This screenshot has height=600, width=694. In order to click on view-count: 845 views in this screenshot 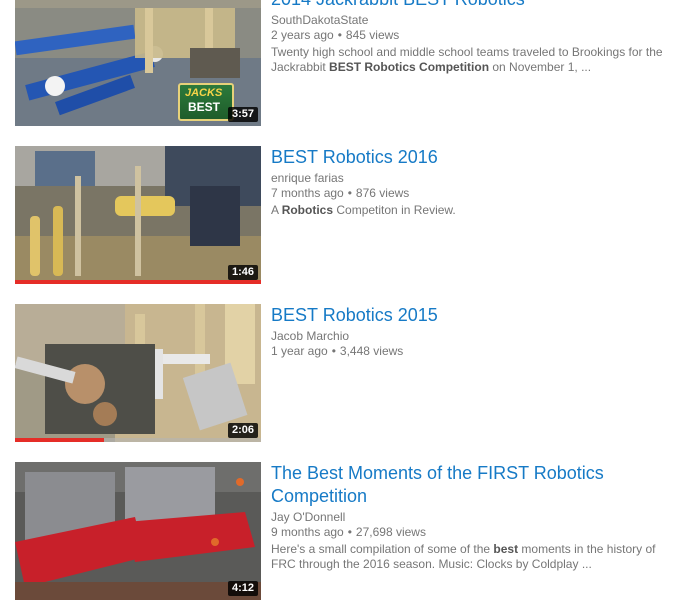, I will do `click(372, 35)`.